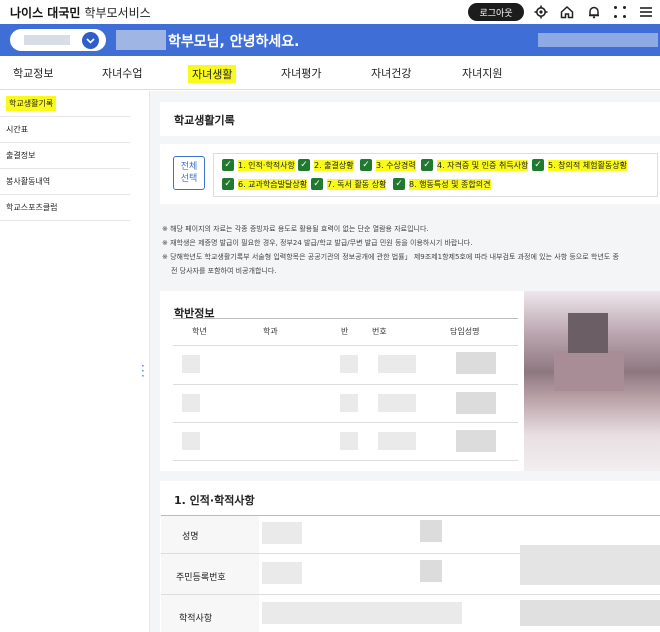  What do you see at coordinates (475, 165) in the screenshot?
I see `checkbox-certificates: ✓ 4. 자격증 및 인증 취득사항` at bounding box center [475, 165].